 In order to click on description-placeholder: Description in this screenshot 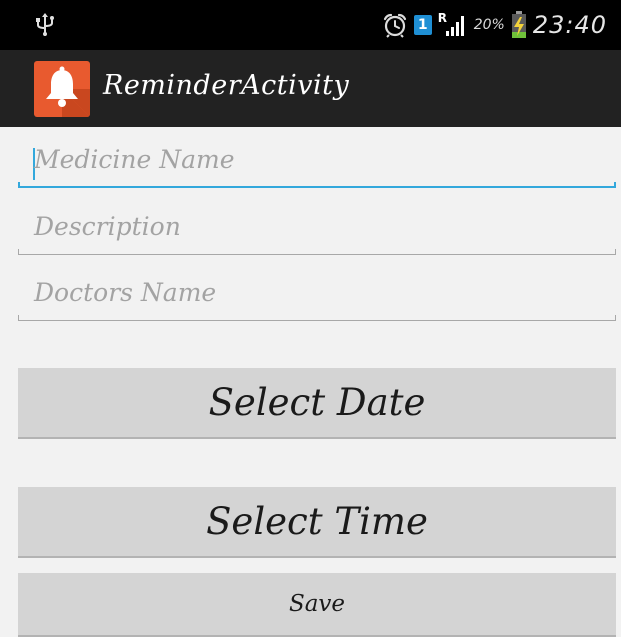, I will do `click(107, 226)`.